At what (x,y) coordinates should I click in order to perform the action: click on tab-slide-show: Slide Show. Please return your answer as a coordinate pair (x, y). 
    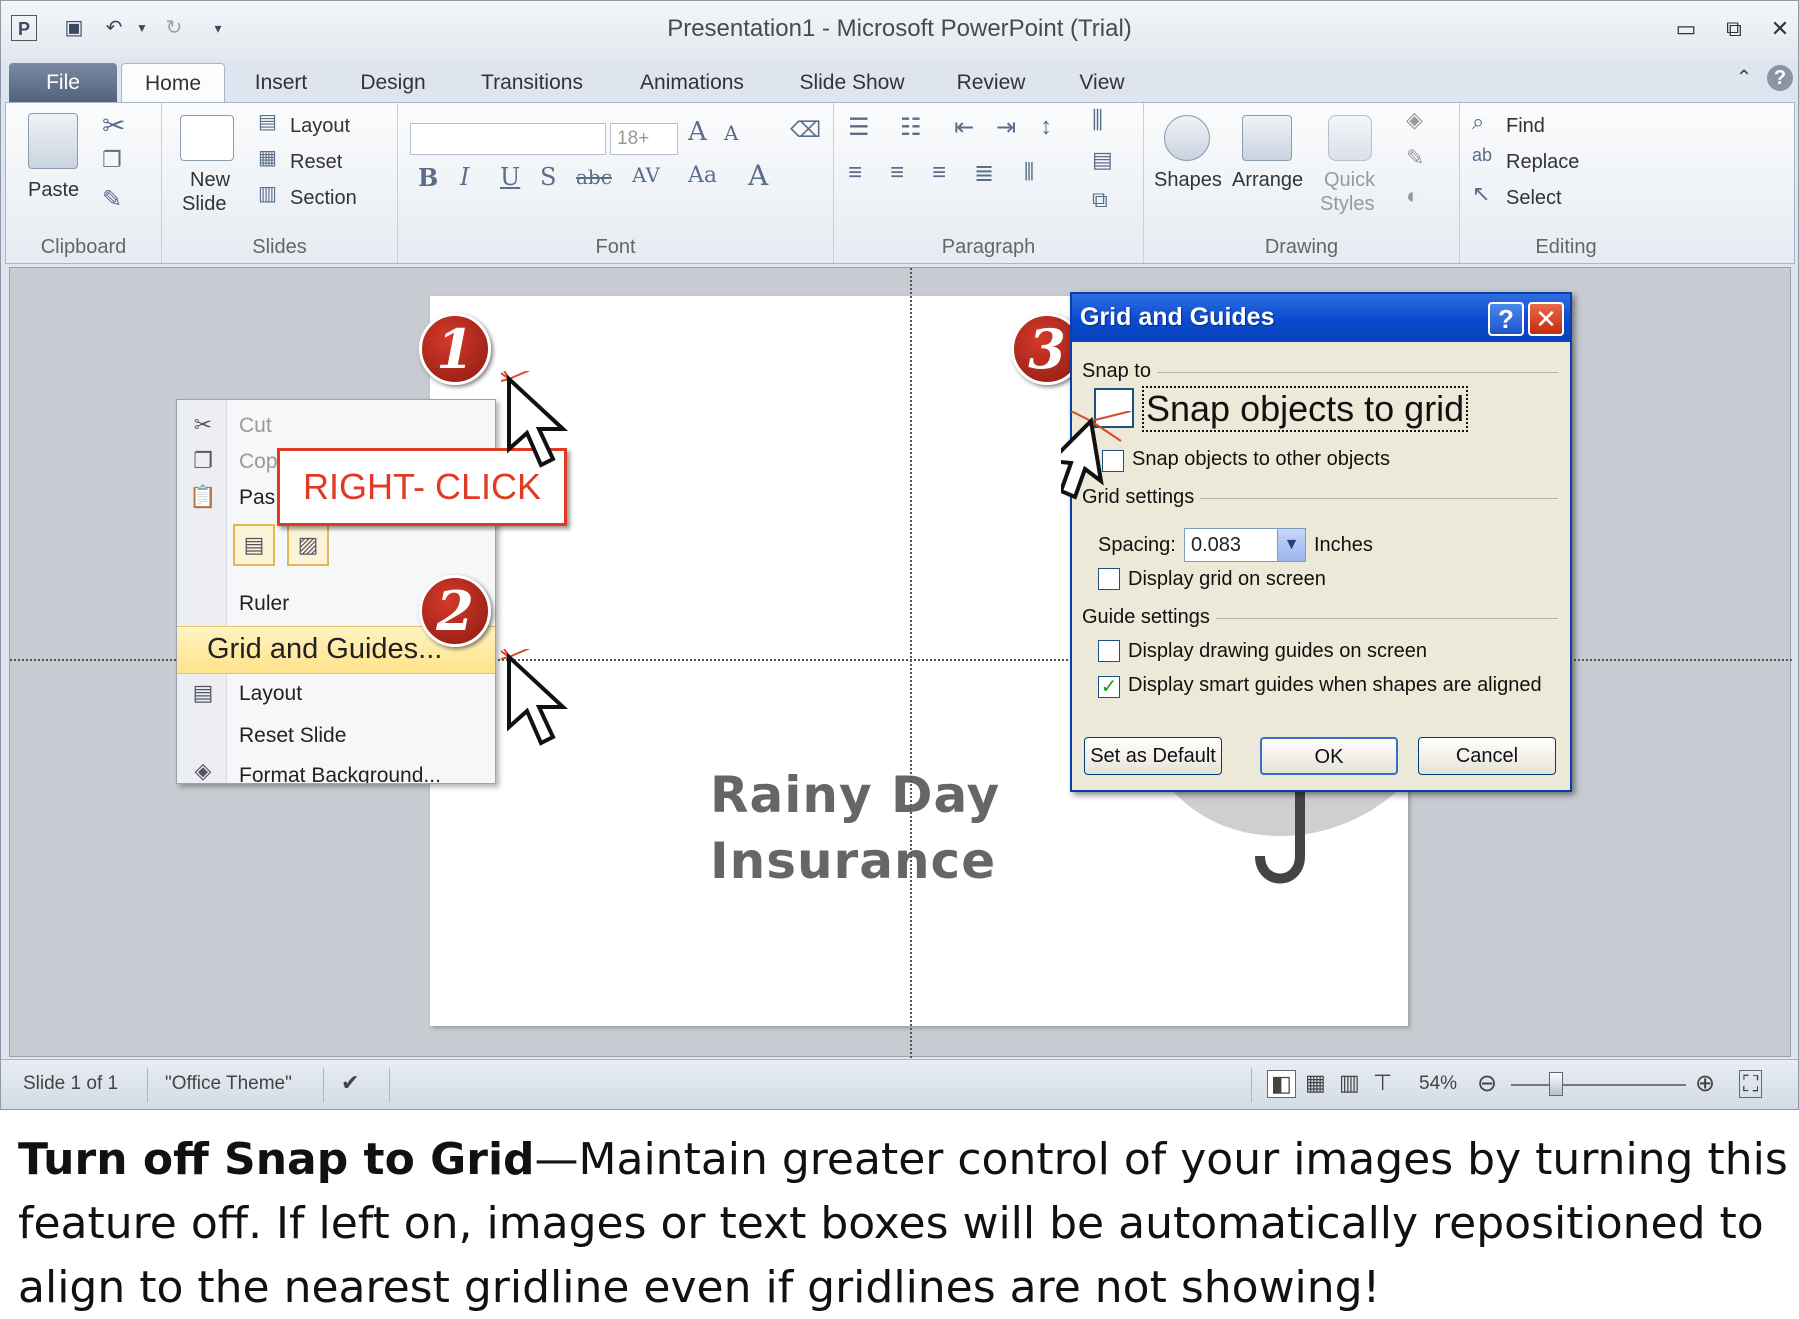
    Looking at the image, I should click on (852, 83).